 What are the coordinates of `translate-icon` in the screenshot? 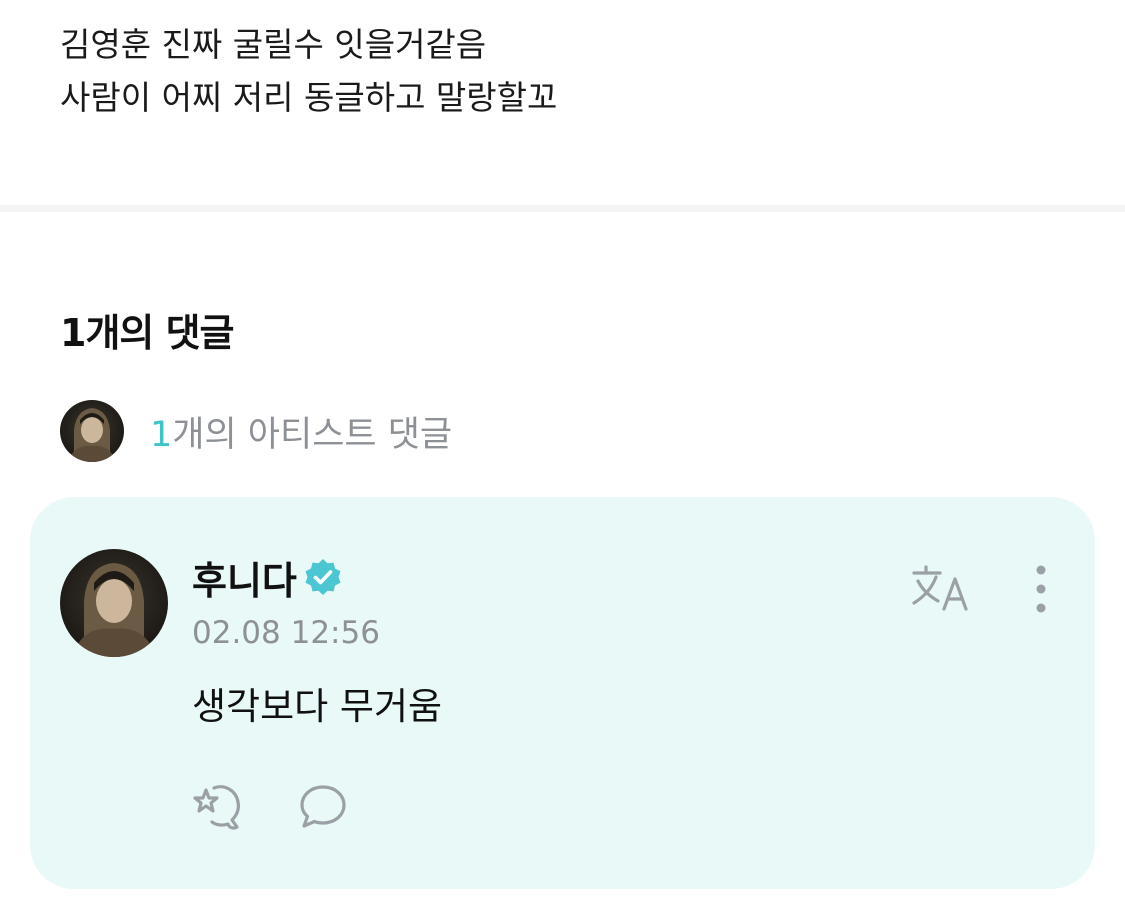 It's located at (942, 588).